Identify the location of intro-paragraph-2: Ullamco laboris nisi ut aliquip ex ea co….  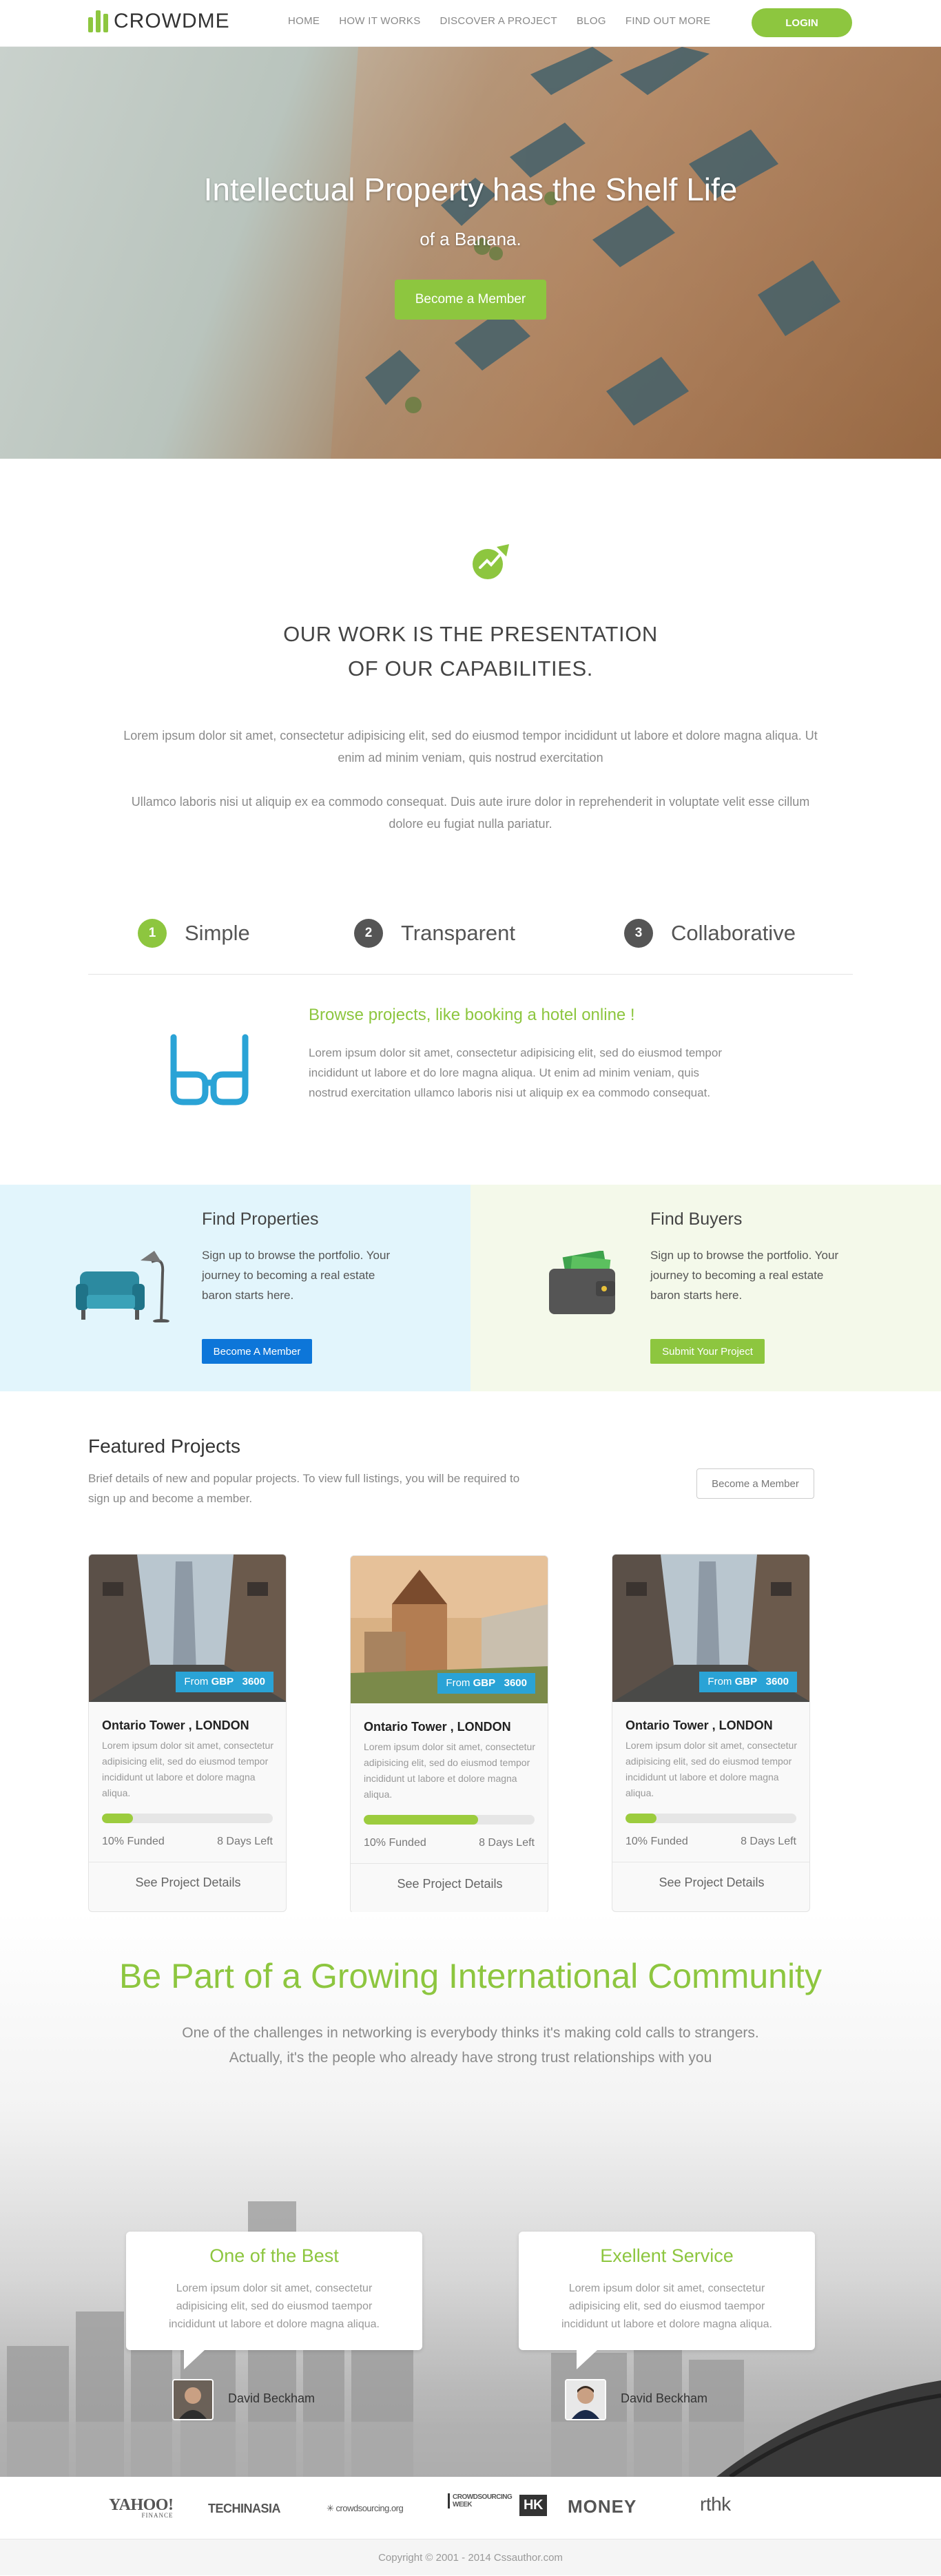
(470, 813).